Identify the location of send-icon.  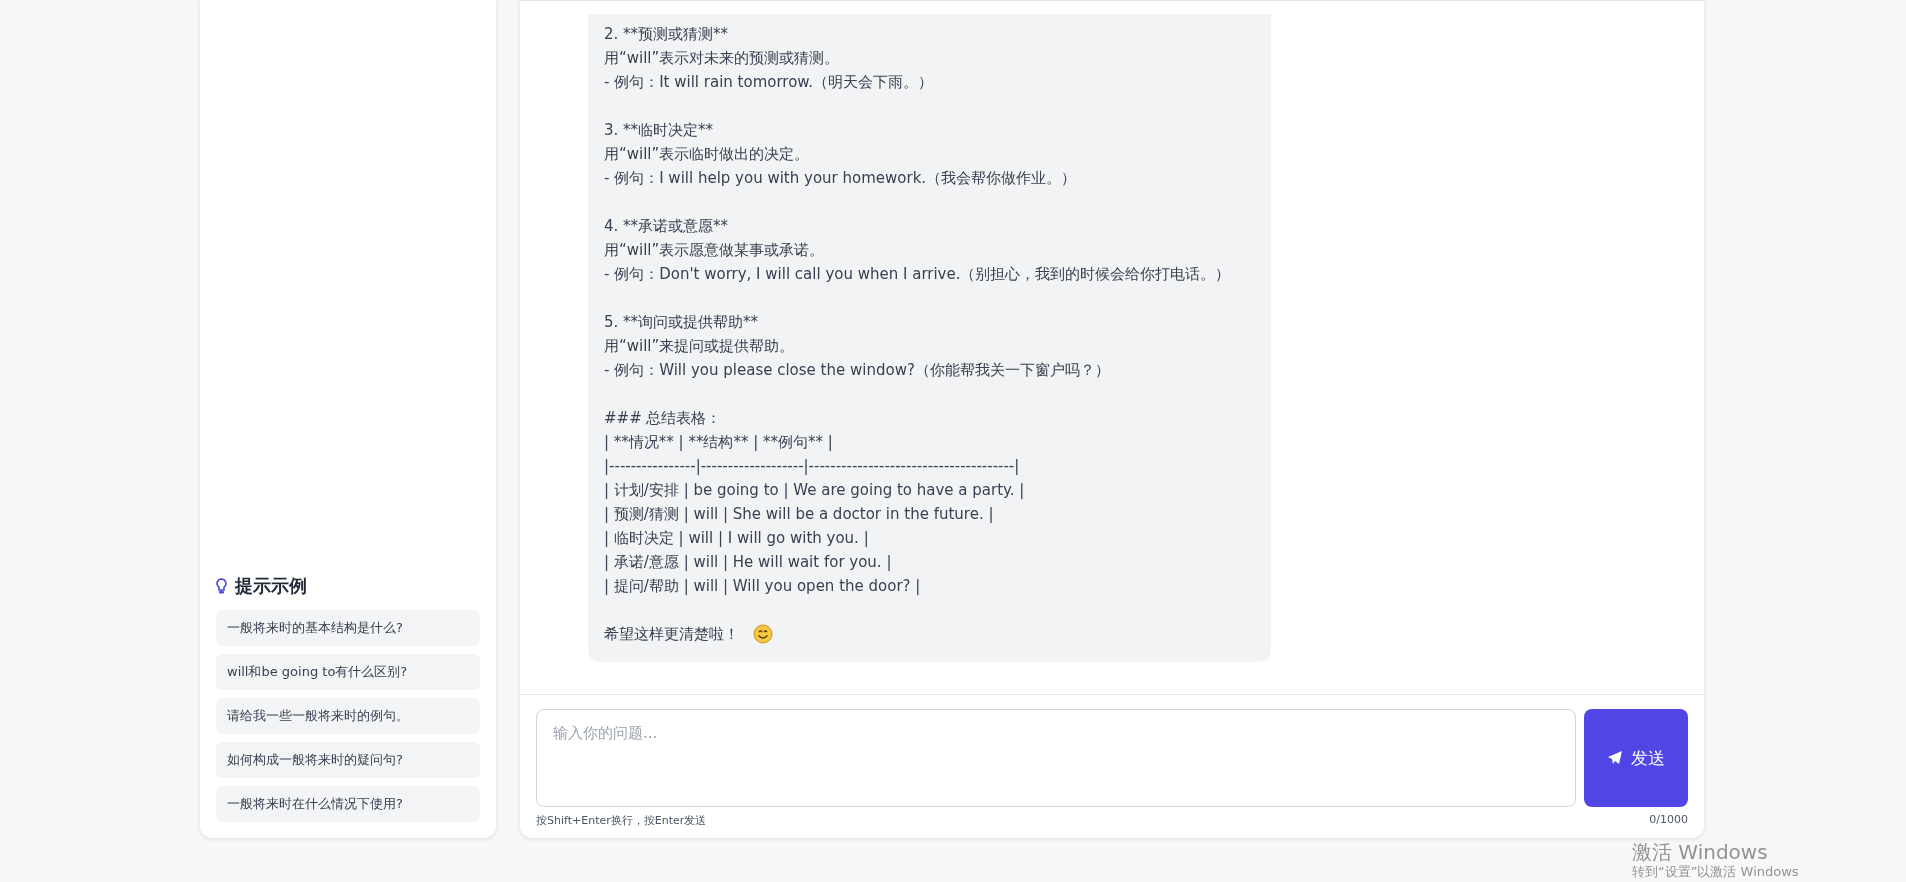
(1615, 758).